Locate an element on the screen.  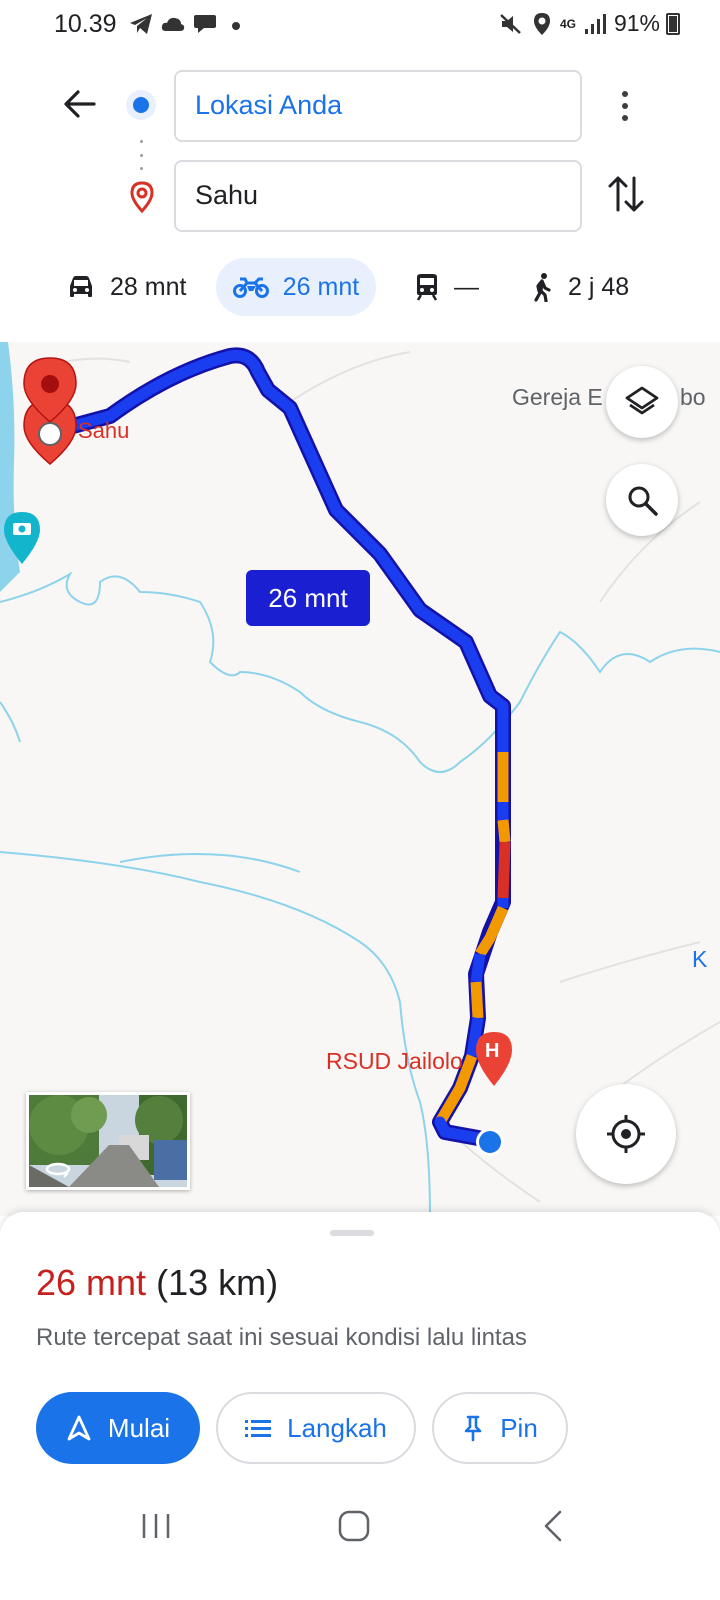
telegram-icon is located at coordinates (141, 24).